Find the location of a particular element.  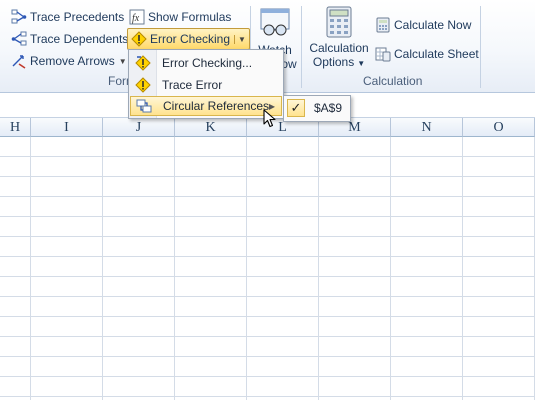

circular-reference-label: $A$9 is located at coordinates (328, 108).